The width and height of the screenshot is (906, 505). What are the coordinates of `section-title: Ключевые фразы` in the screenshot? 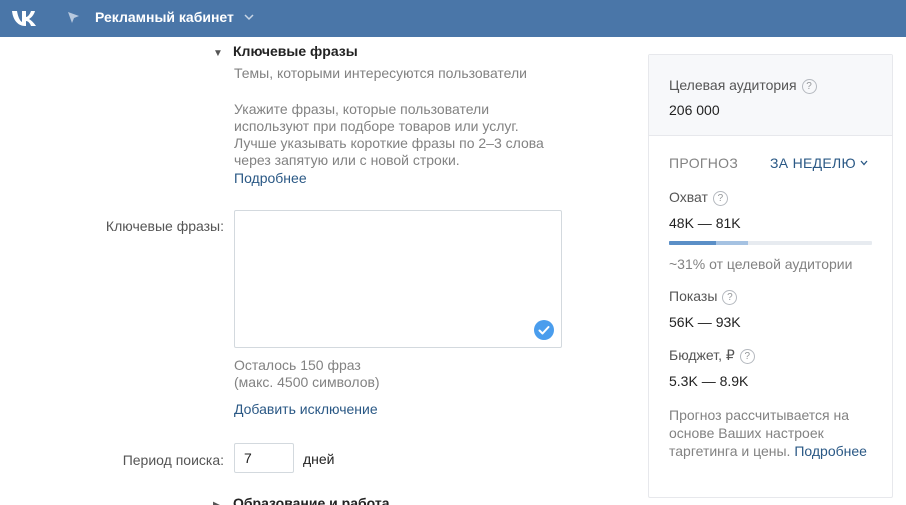 It's located at (295, 51).